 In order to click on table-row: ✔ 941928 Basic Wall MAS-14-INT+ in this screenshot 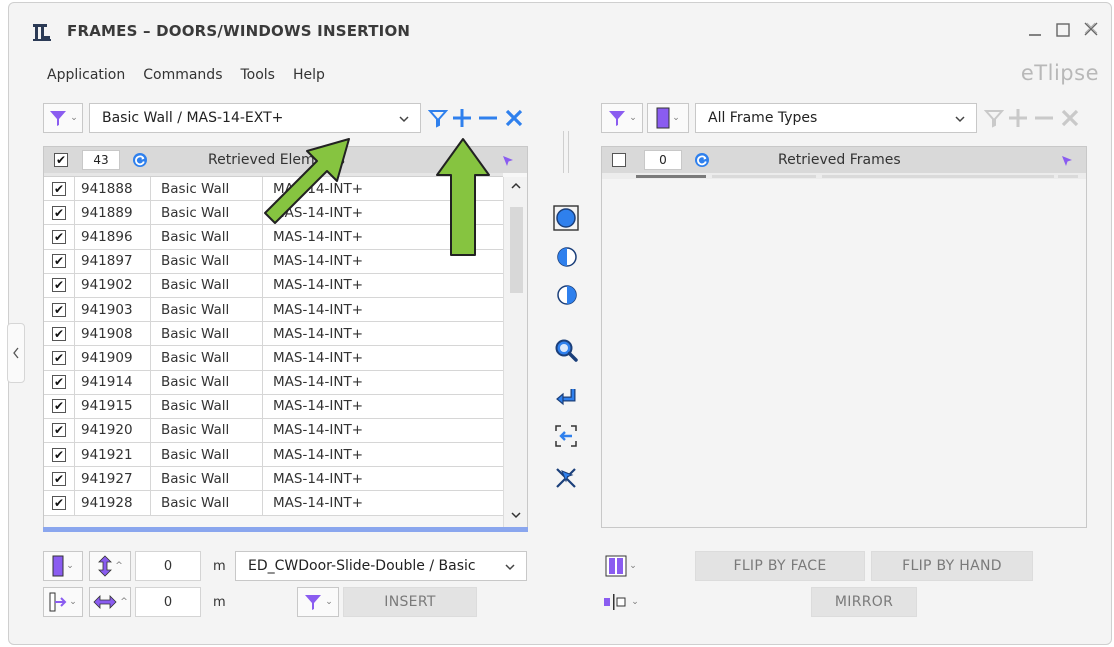, I will do `click(273, 503)`.